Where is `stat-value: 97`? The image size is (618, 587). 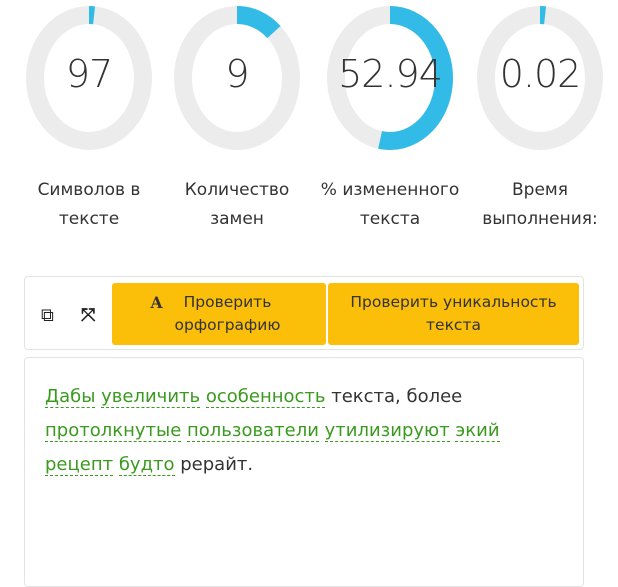 stat-value: 97 is located at coordinates (89, 74).